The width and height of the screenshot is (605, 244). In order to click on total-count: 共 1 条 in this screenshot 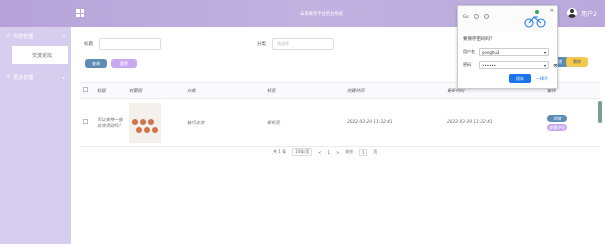, I will do `click(280, 151)`.